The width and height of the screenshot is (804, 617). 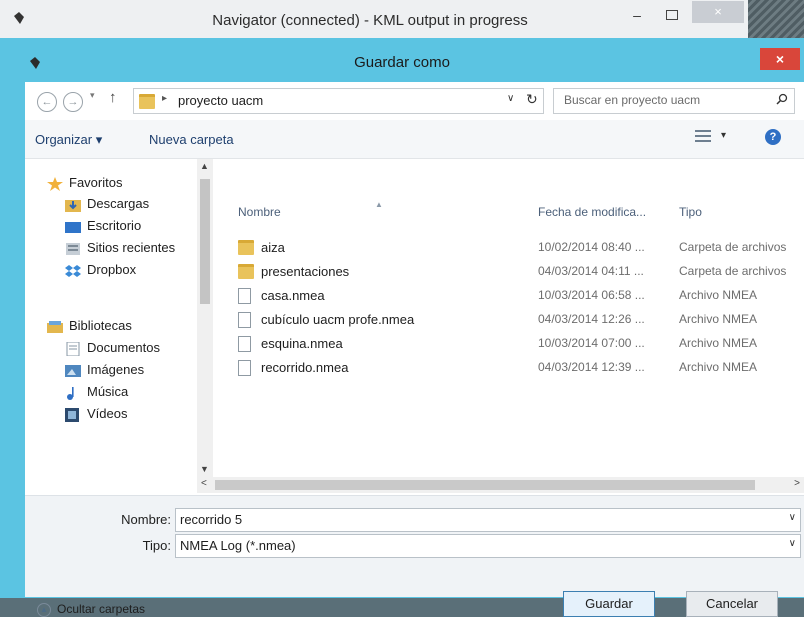 What do you see at coordinates (204, 483) in the screenshot?
I see `scroll-left-icon: <` at bounding box center [204, 483].